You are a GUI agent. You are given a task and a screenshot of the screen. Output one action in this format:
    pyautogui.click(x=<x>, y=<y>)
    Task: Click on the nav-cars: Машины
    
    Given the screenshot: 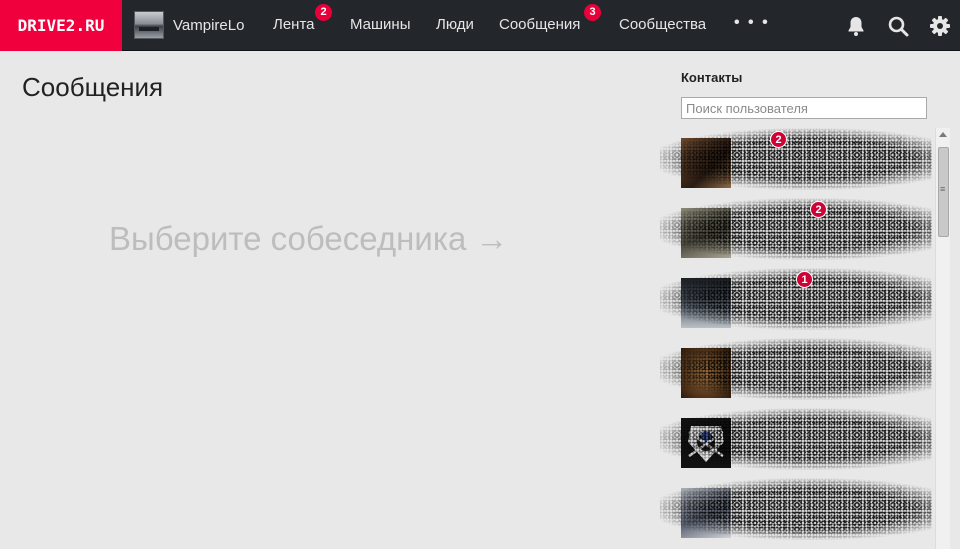 What is the action you would take?
    pyautogui.click(x=380, y=24)
    